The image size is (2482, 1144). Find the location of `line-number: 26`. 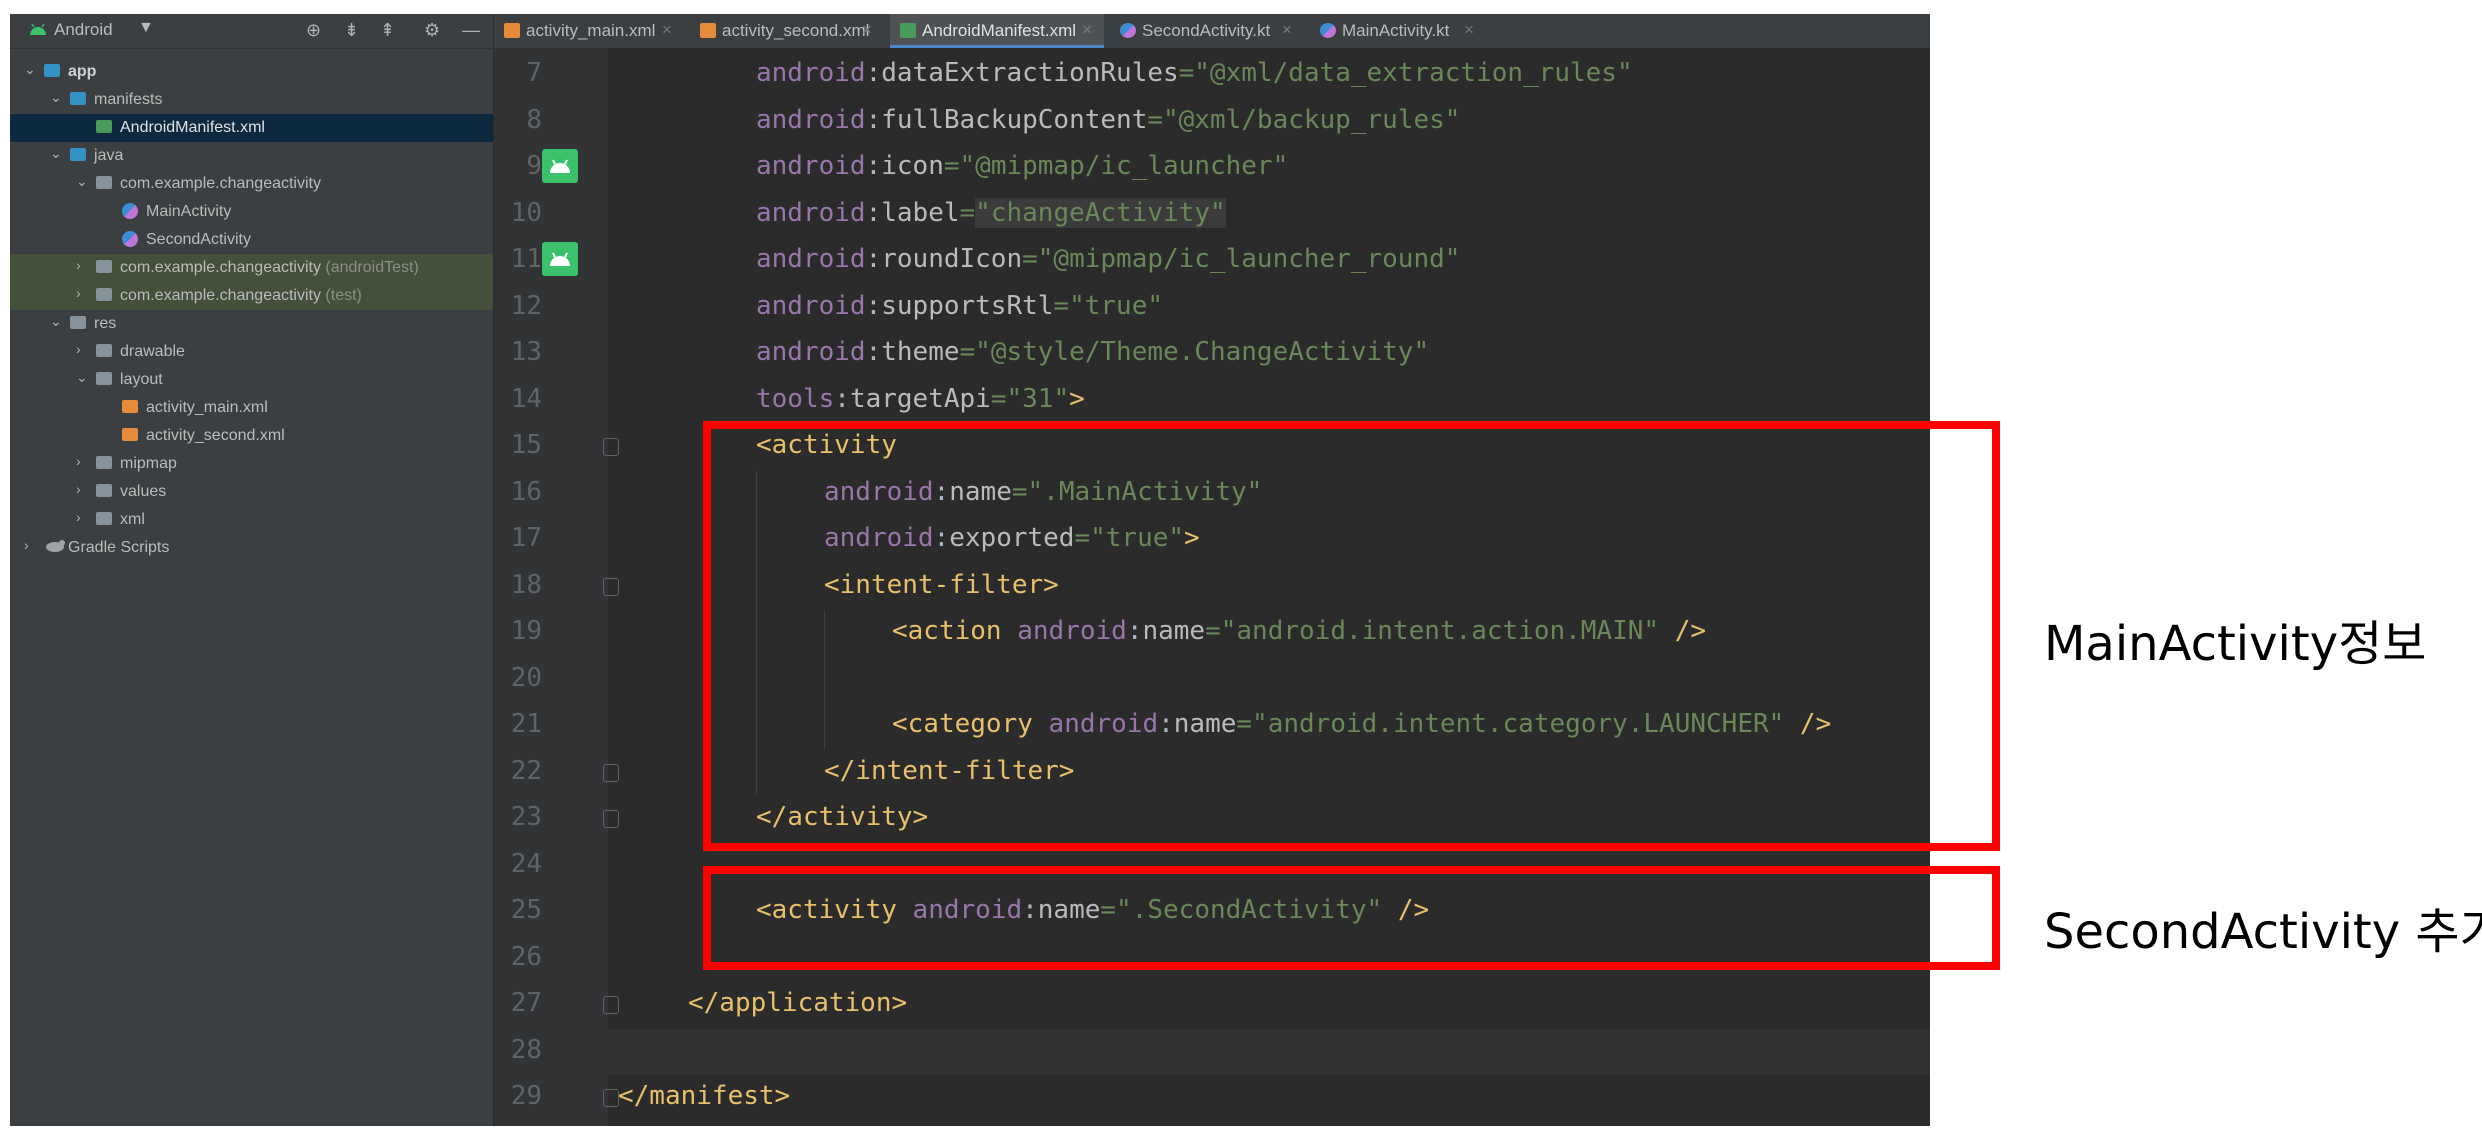

line-number: 26 is located at coordinates (526, 956).